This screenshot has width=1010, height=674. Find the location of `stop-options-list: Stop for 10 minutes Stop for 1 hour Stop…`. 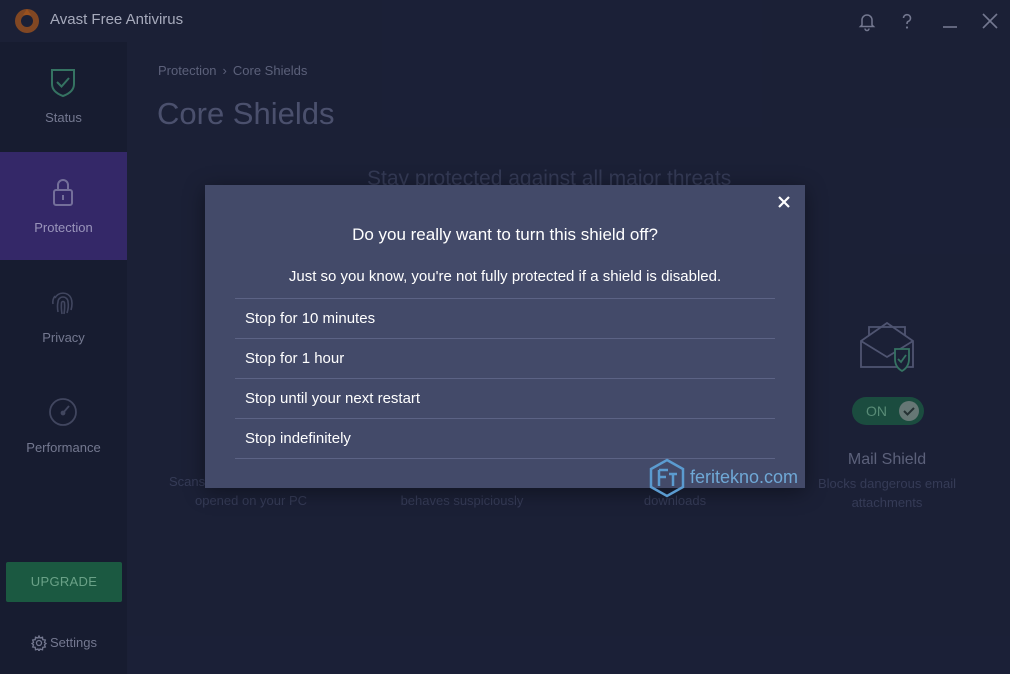

stop-options-list: Stop for 10 minutes Stop for 1 hour Stop… is located at coordinates (505, 378).